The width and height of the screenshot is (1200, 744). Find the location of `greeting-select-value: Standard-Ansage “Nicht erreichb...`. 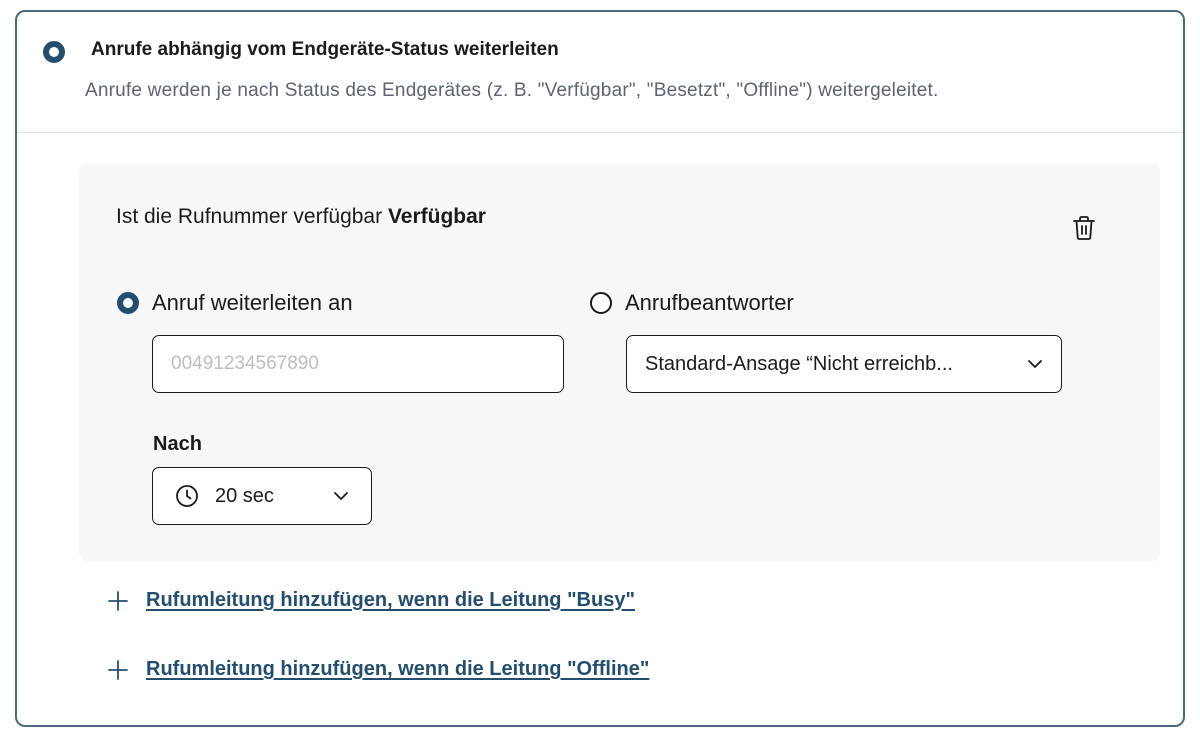

greeting-select-value: Standard-Ansage “Nicht erreichb... is located at coordinates (799, 363).